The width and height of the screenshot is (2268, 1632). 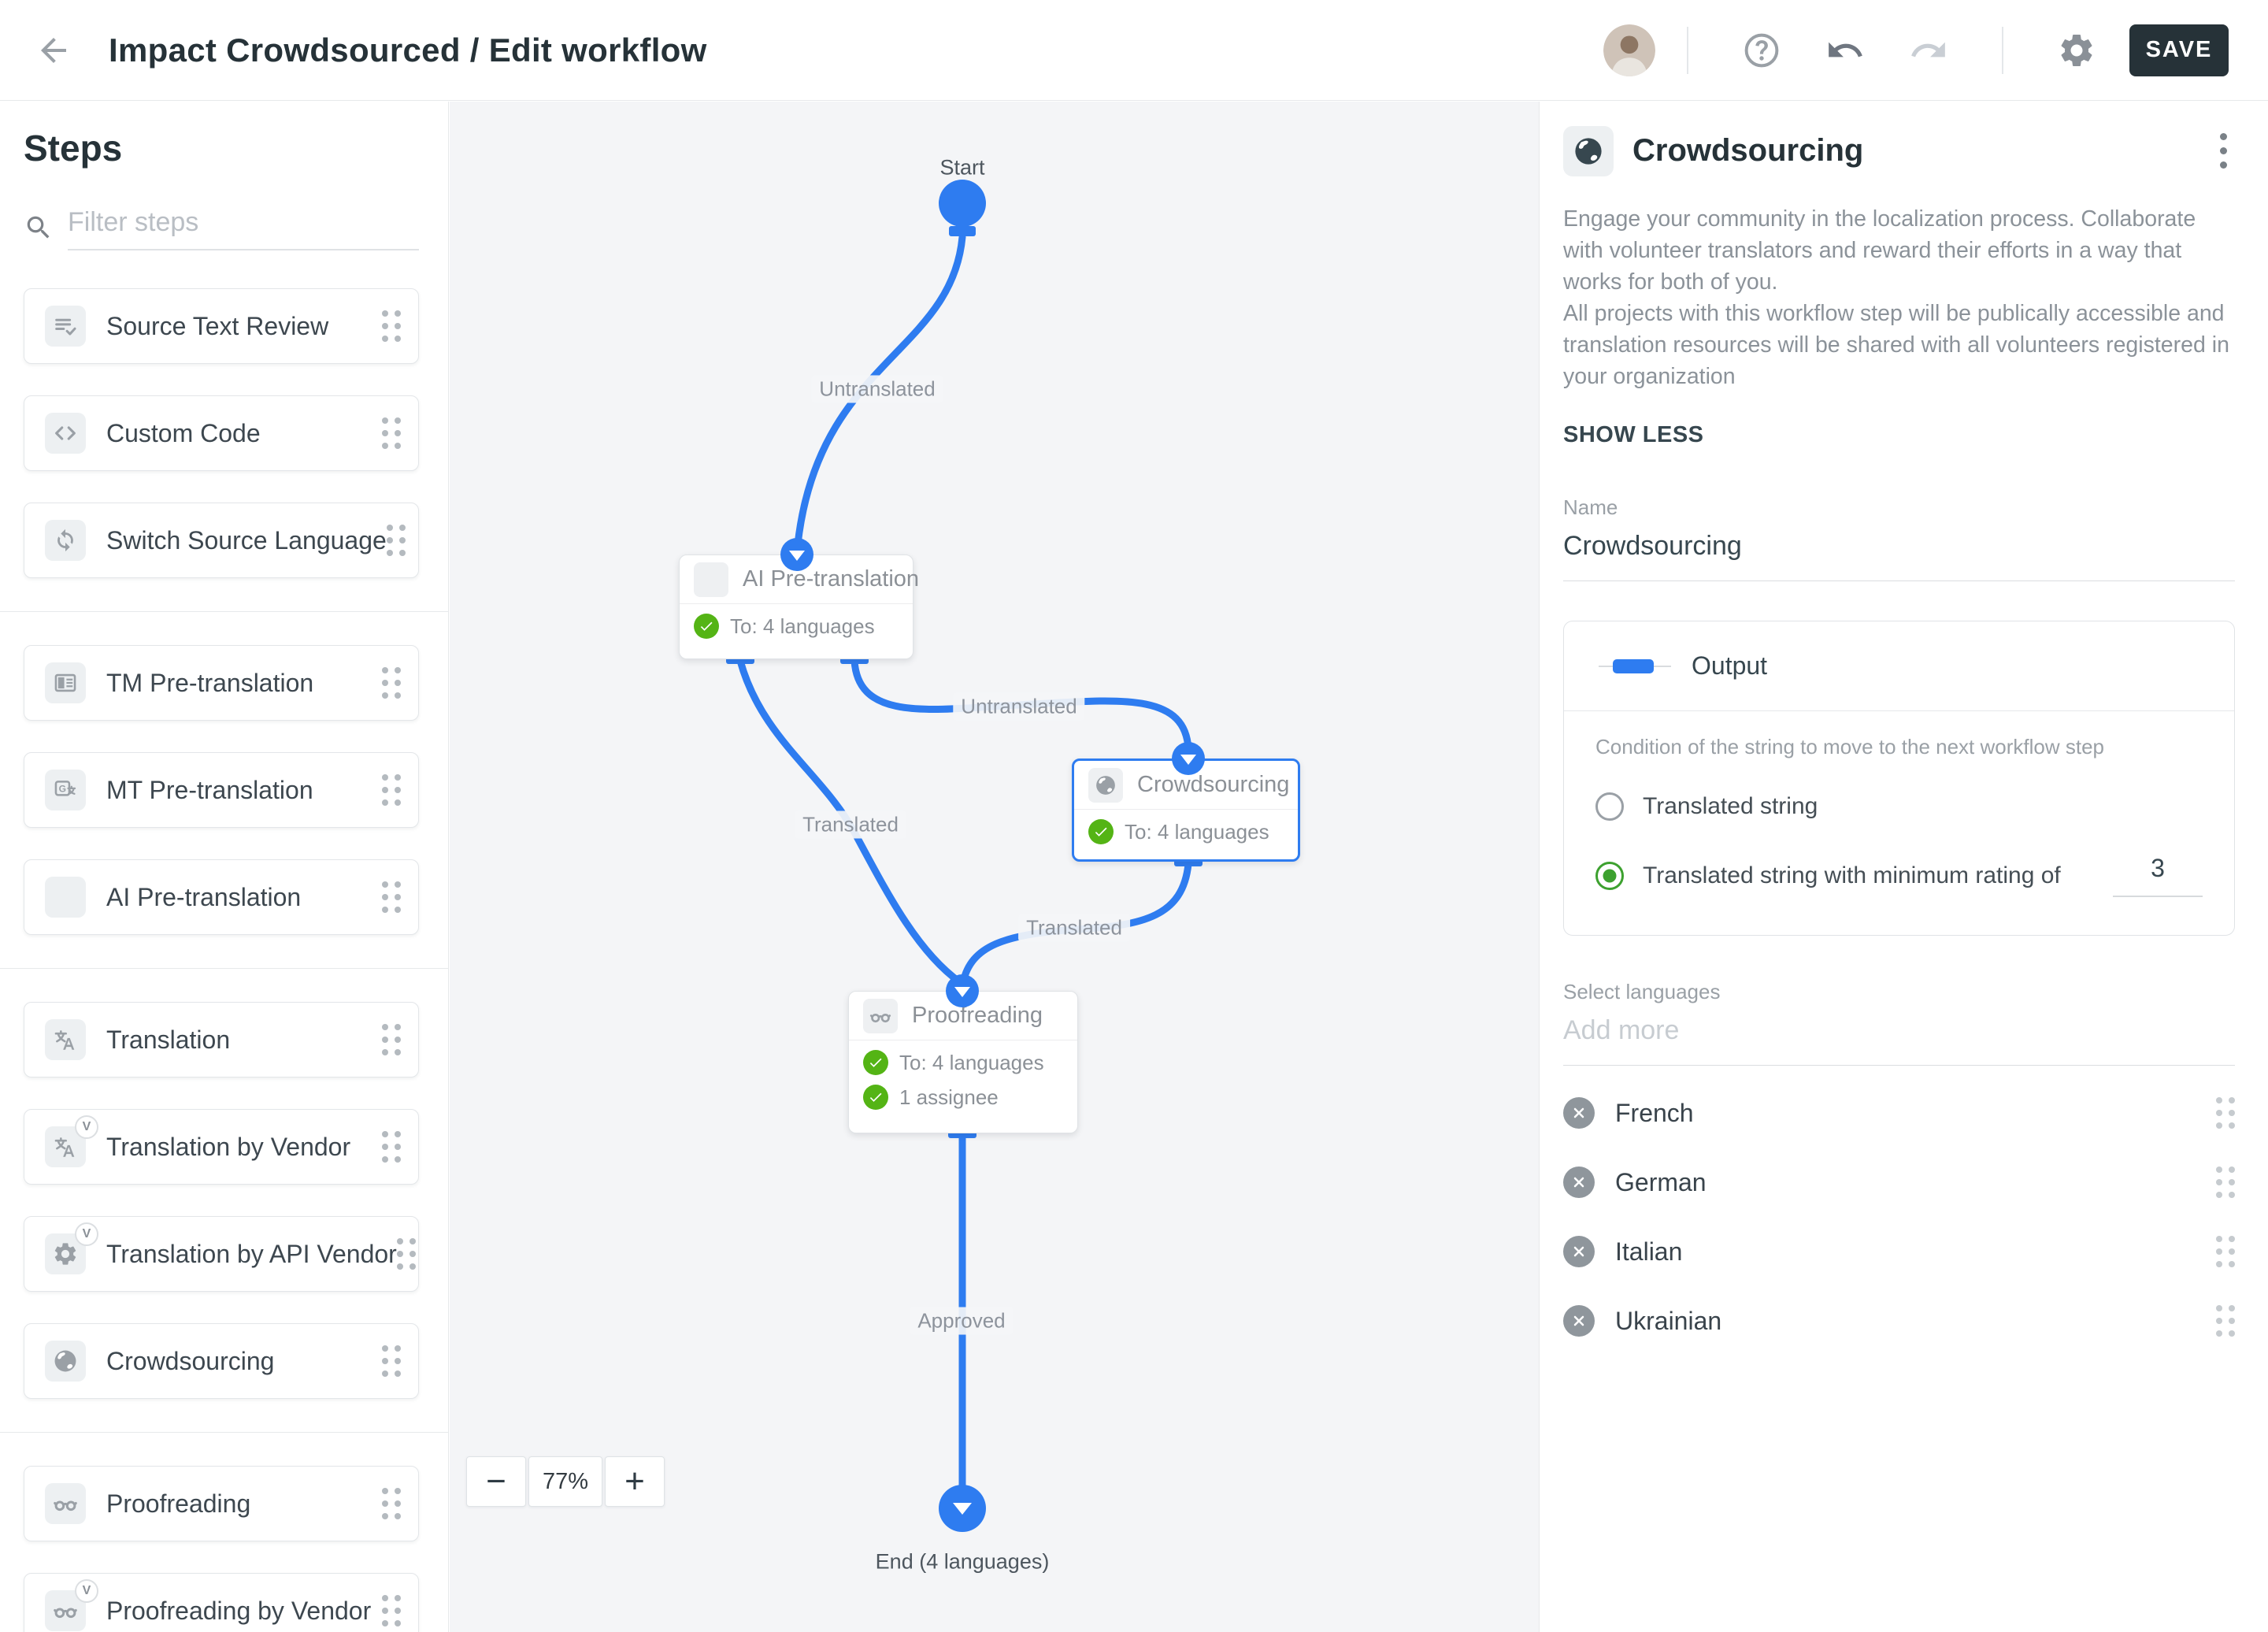 I want to click on node-title: AI Pre-translation, so click(x=831, y=579).